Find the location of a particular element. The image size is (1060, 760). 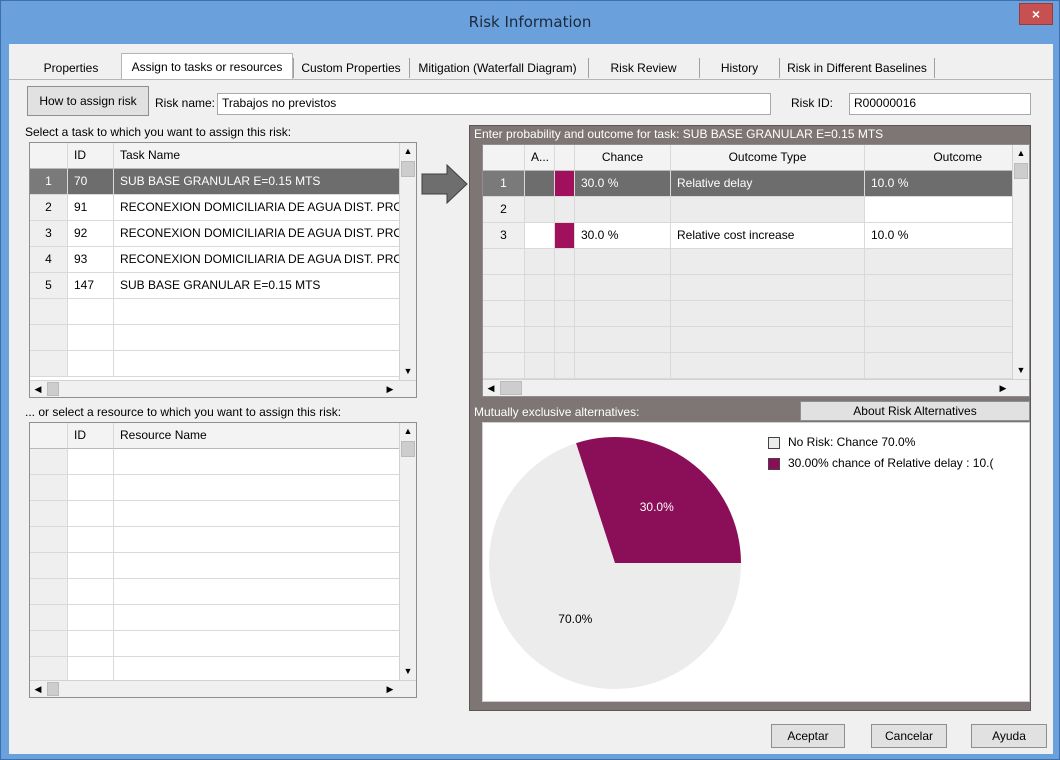

tab-risk-in-different-baselines: Risk in Different Baselines is located at coordinates (857, 68).